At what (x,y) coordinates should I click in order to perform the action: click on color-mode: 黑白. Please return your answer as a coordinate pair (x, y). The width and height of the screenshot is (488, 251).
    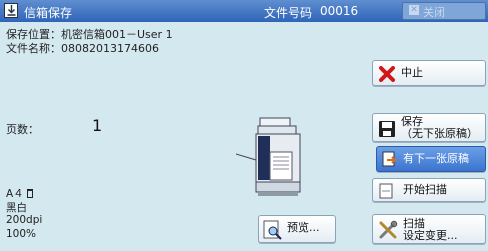
    Looking at the image, I should click on (16, 208).